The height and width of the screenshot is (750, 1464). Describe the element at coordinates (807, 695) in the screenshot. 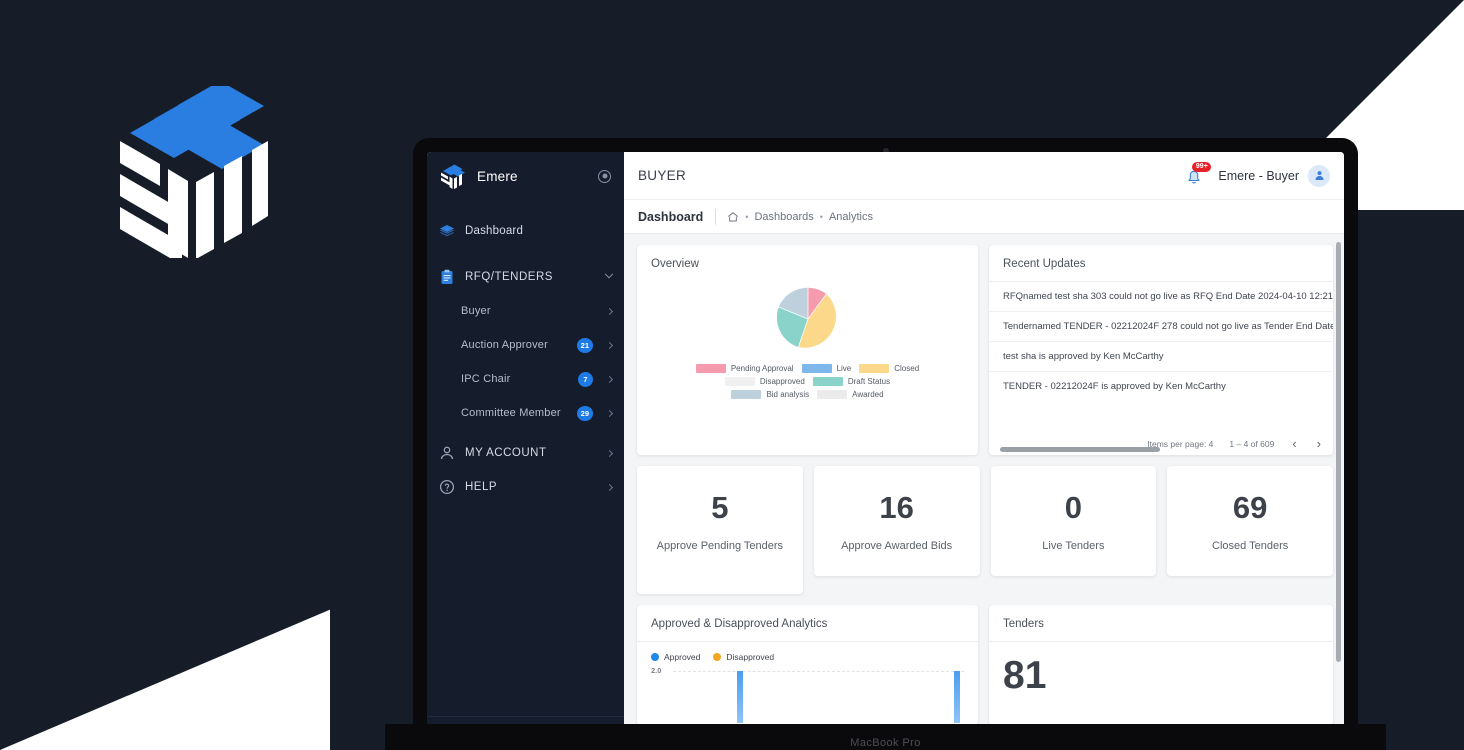

I see `analytics-bar-chart: 2.0` at that location.